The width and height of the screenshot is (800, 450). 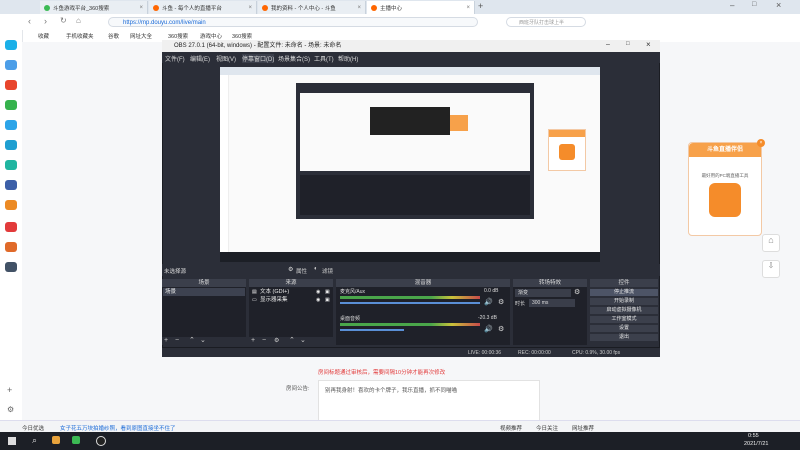 I want to click on bookmark-item: 游戏中心, so click(x=211, y=36).